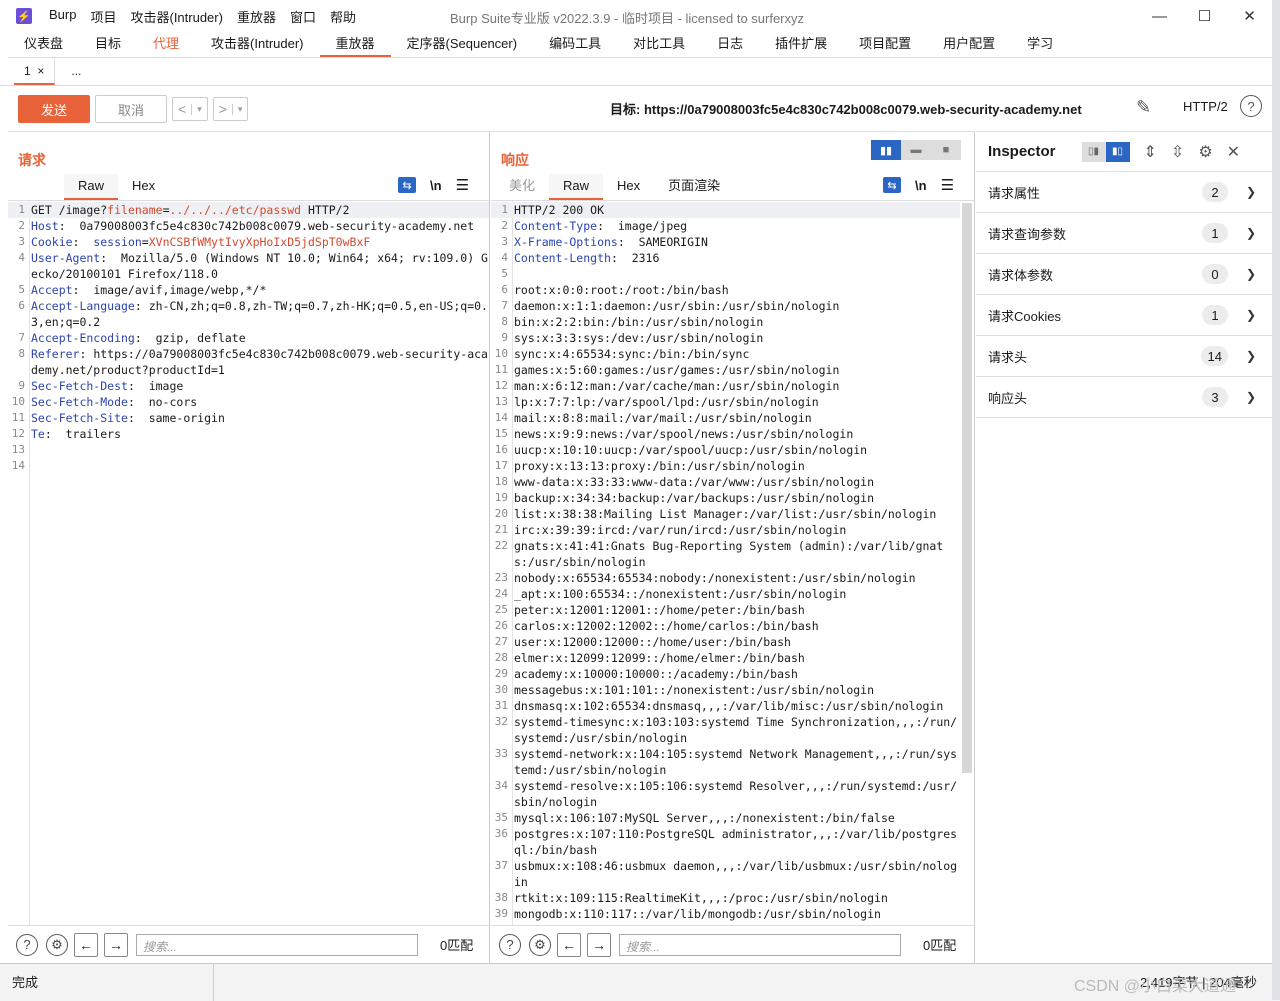 This screenshot has width=1280, height=1001. What do you see at coordinates (501, 385) in the screenshot?
I see `line-number: 12` at bounding box center [501, 385].